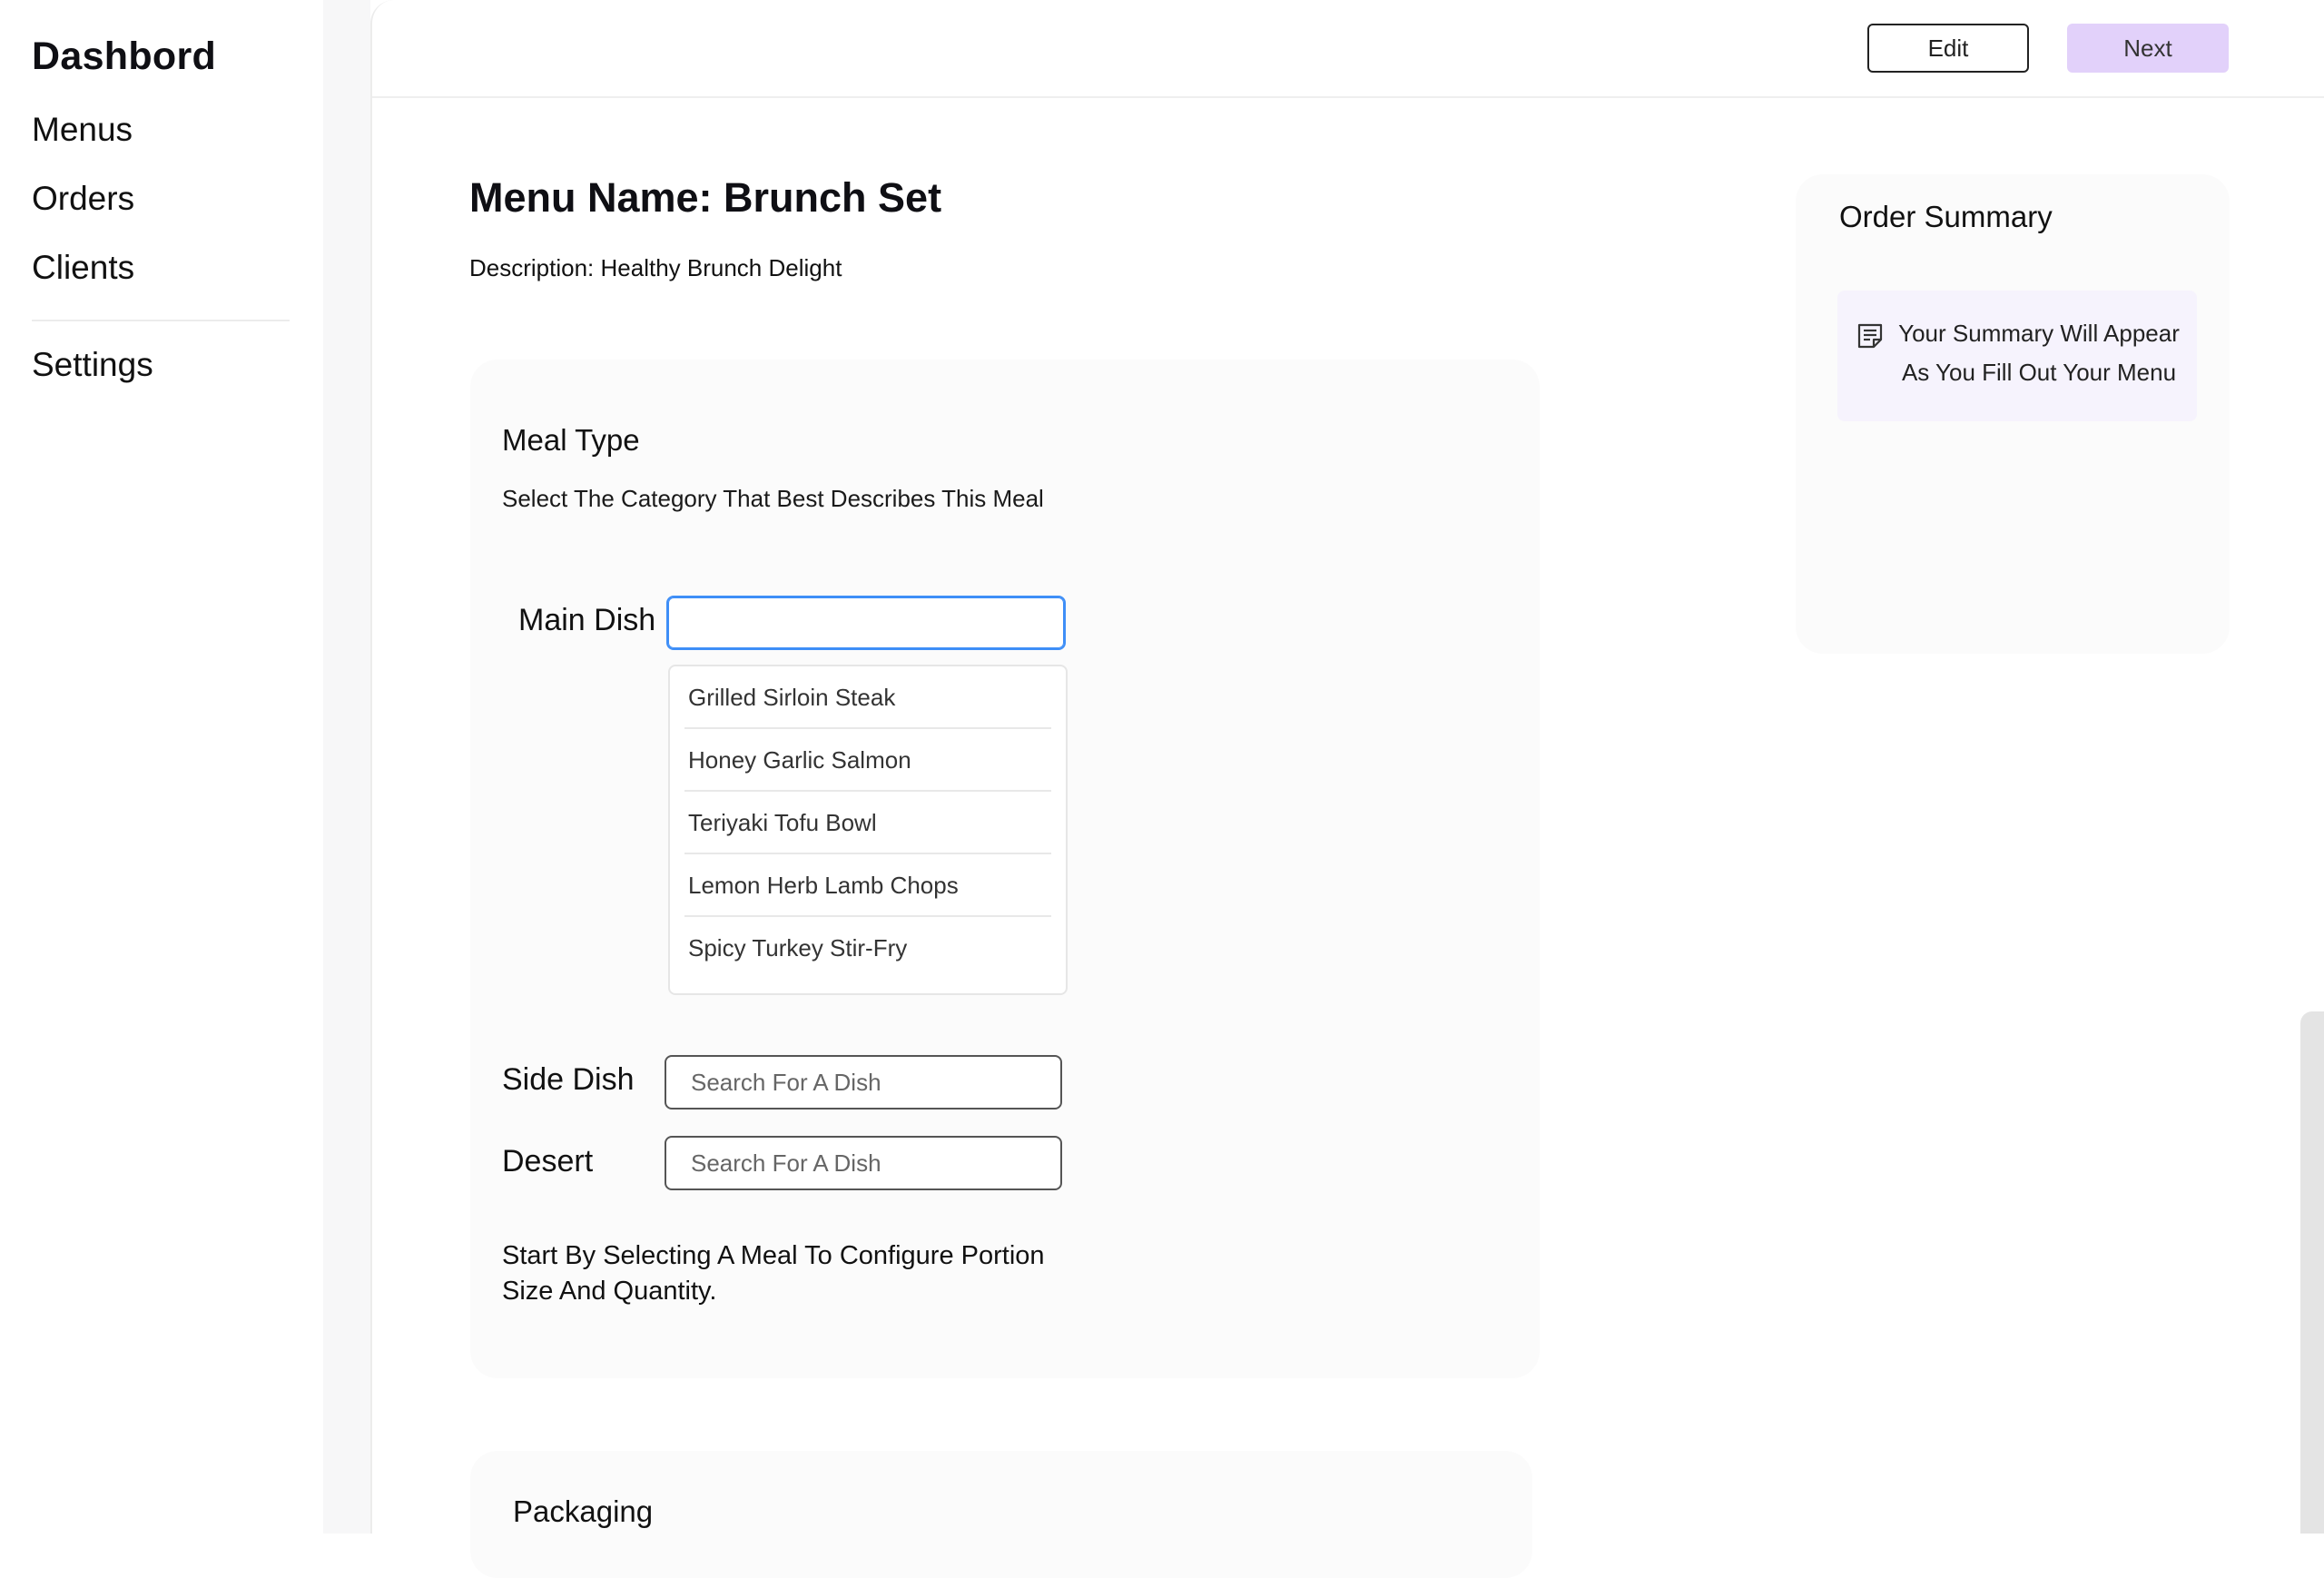  Describe the element at coordinates (161, 767) in the screenshot. I see `sidebar: Dashbord Menus Orders Clients Settings` at that location.